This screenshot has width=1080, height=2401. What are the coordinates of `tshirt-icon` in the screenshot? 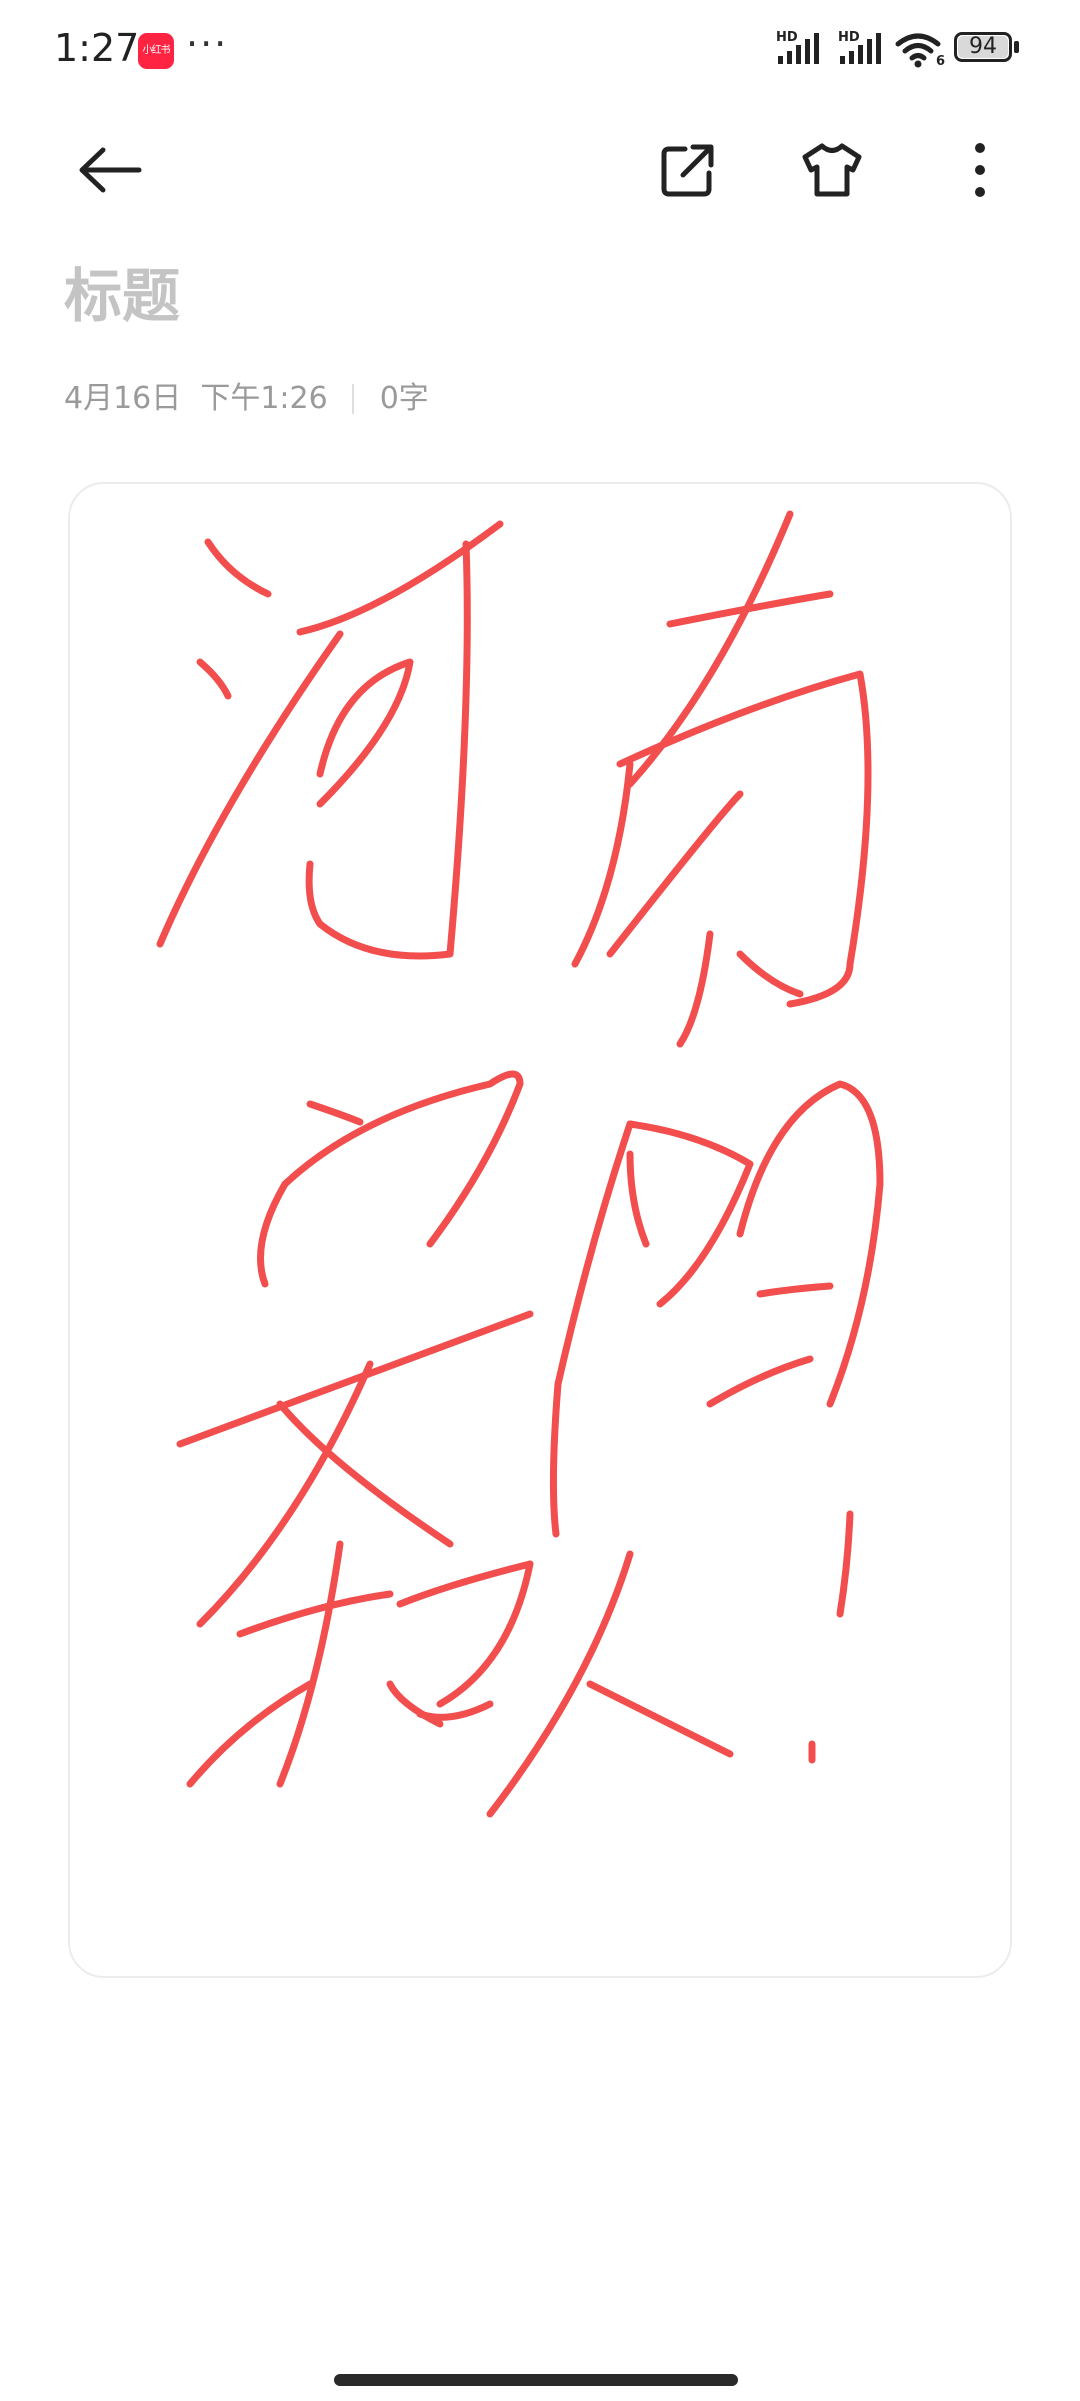 It's located at (832, 170).